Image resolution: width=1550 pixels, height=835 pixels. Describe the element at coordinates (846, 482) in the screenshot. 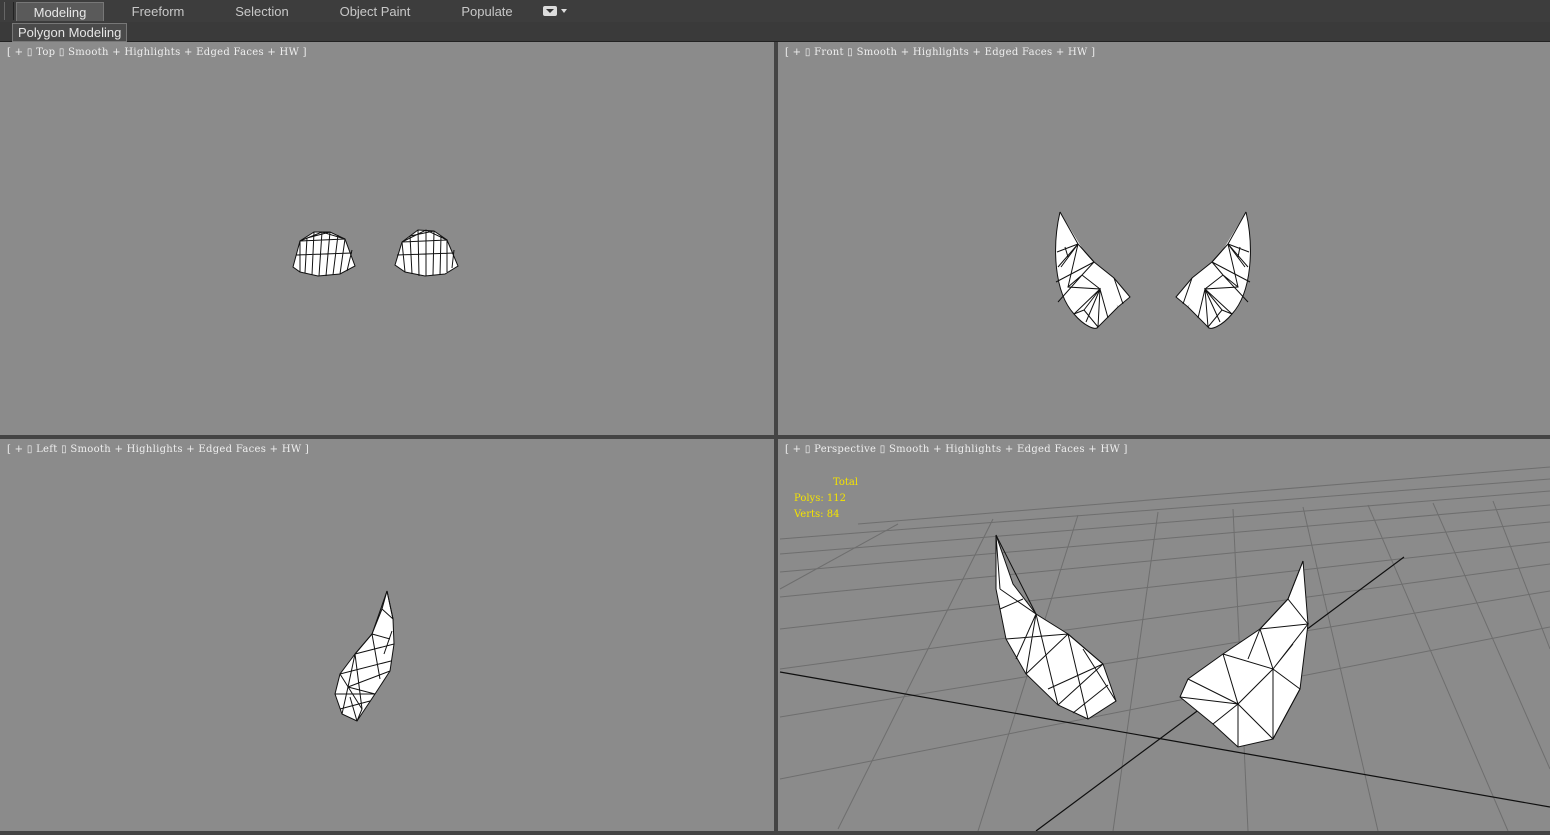

I see `stats-total-label: Total` at that location.